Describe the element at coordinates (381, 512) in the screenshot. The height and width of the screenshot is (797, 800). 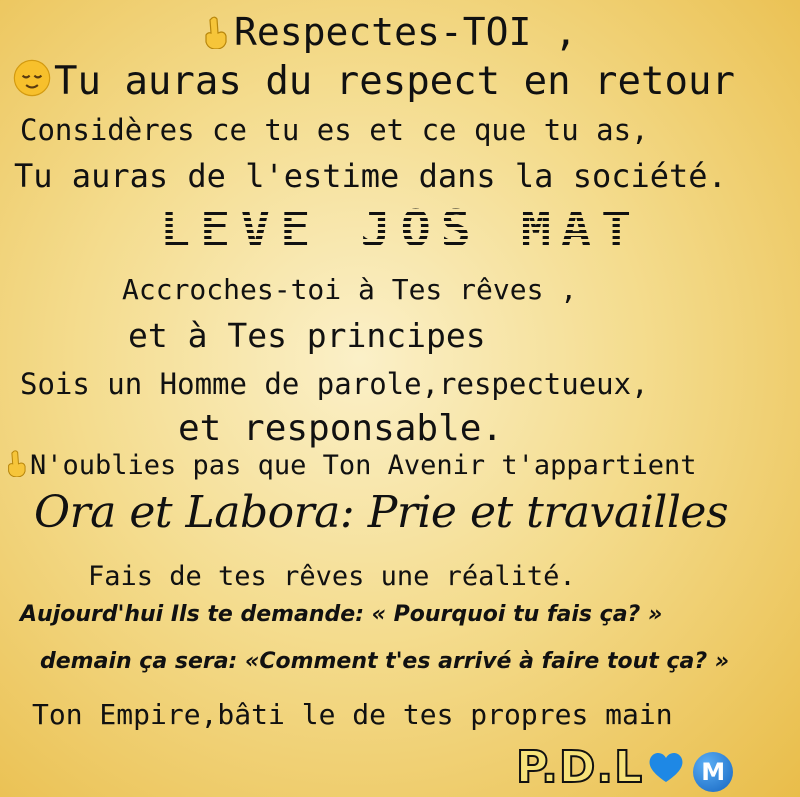
I see `motto-ora-et-labora: Ora et Labora: Prie et travailles` at that location.